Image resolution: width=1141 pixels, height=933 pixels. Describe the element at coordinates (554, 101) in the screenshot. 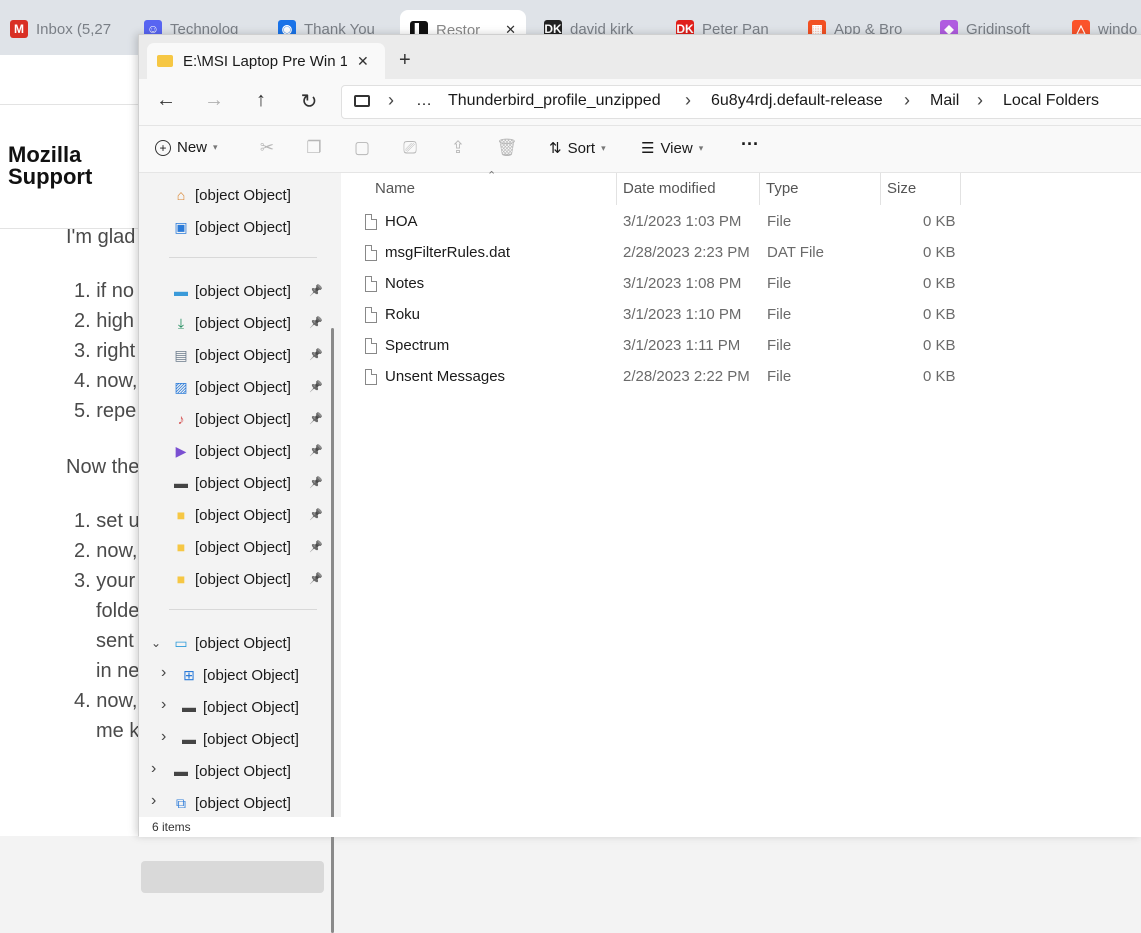

I see `breadcrumb-thunderbird-profile: Thunderbird_profile_unzipped` at that location.